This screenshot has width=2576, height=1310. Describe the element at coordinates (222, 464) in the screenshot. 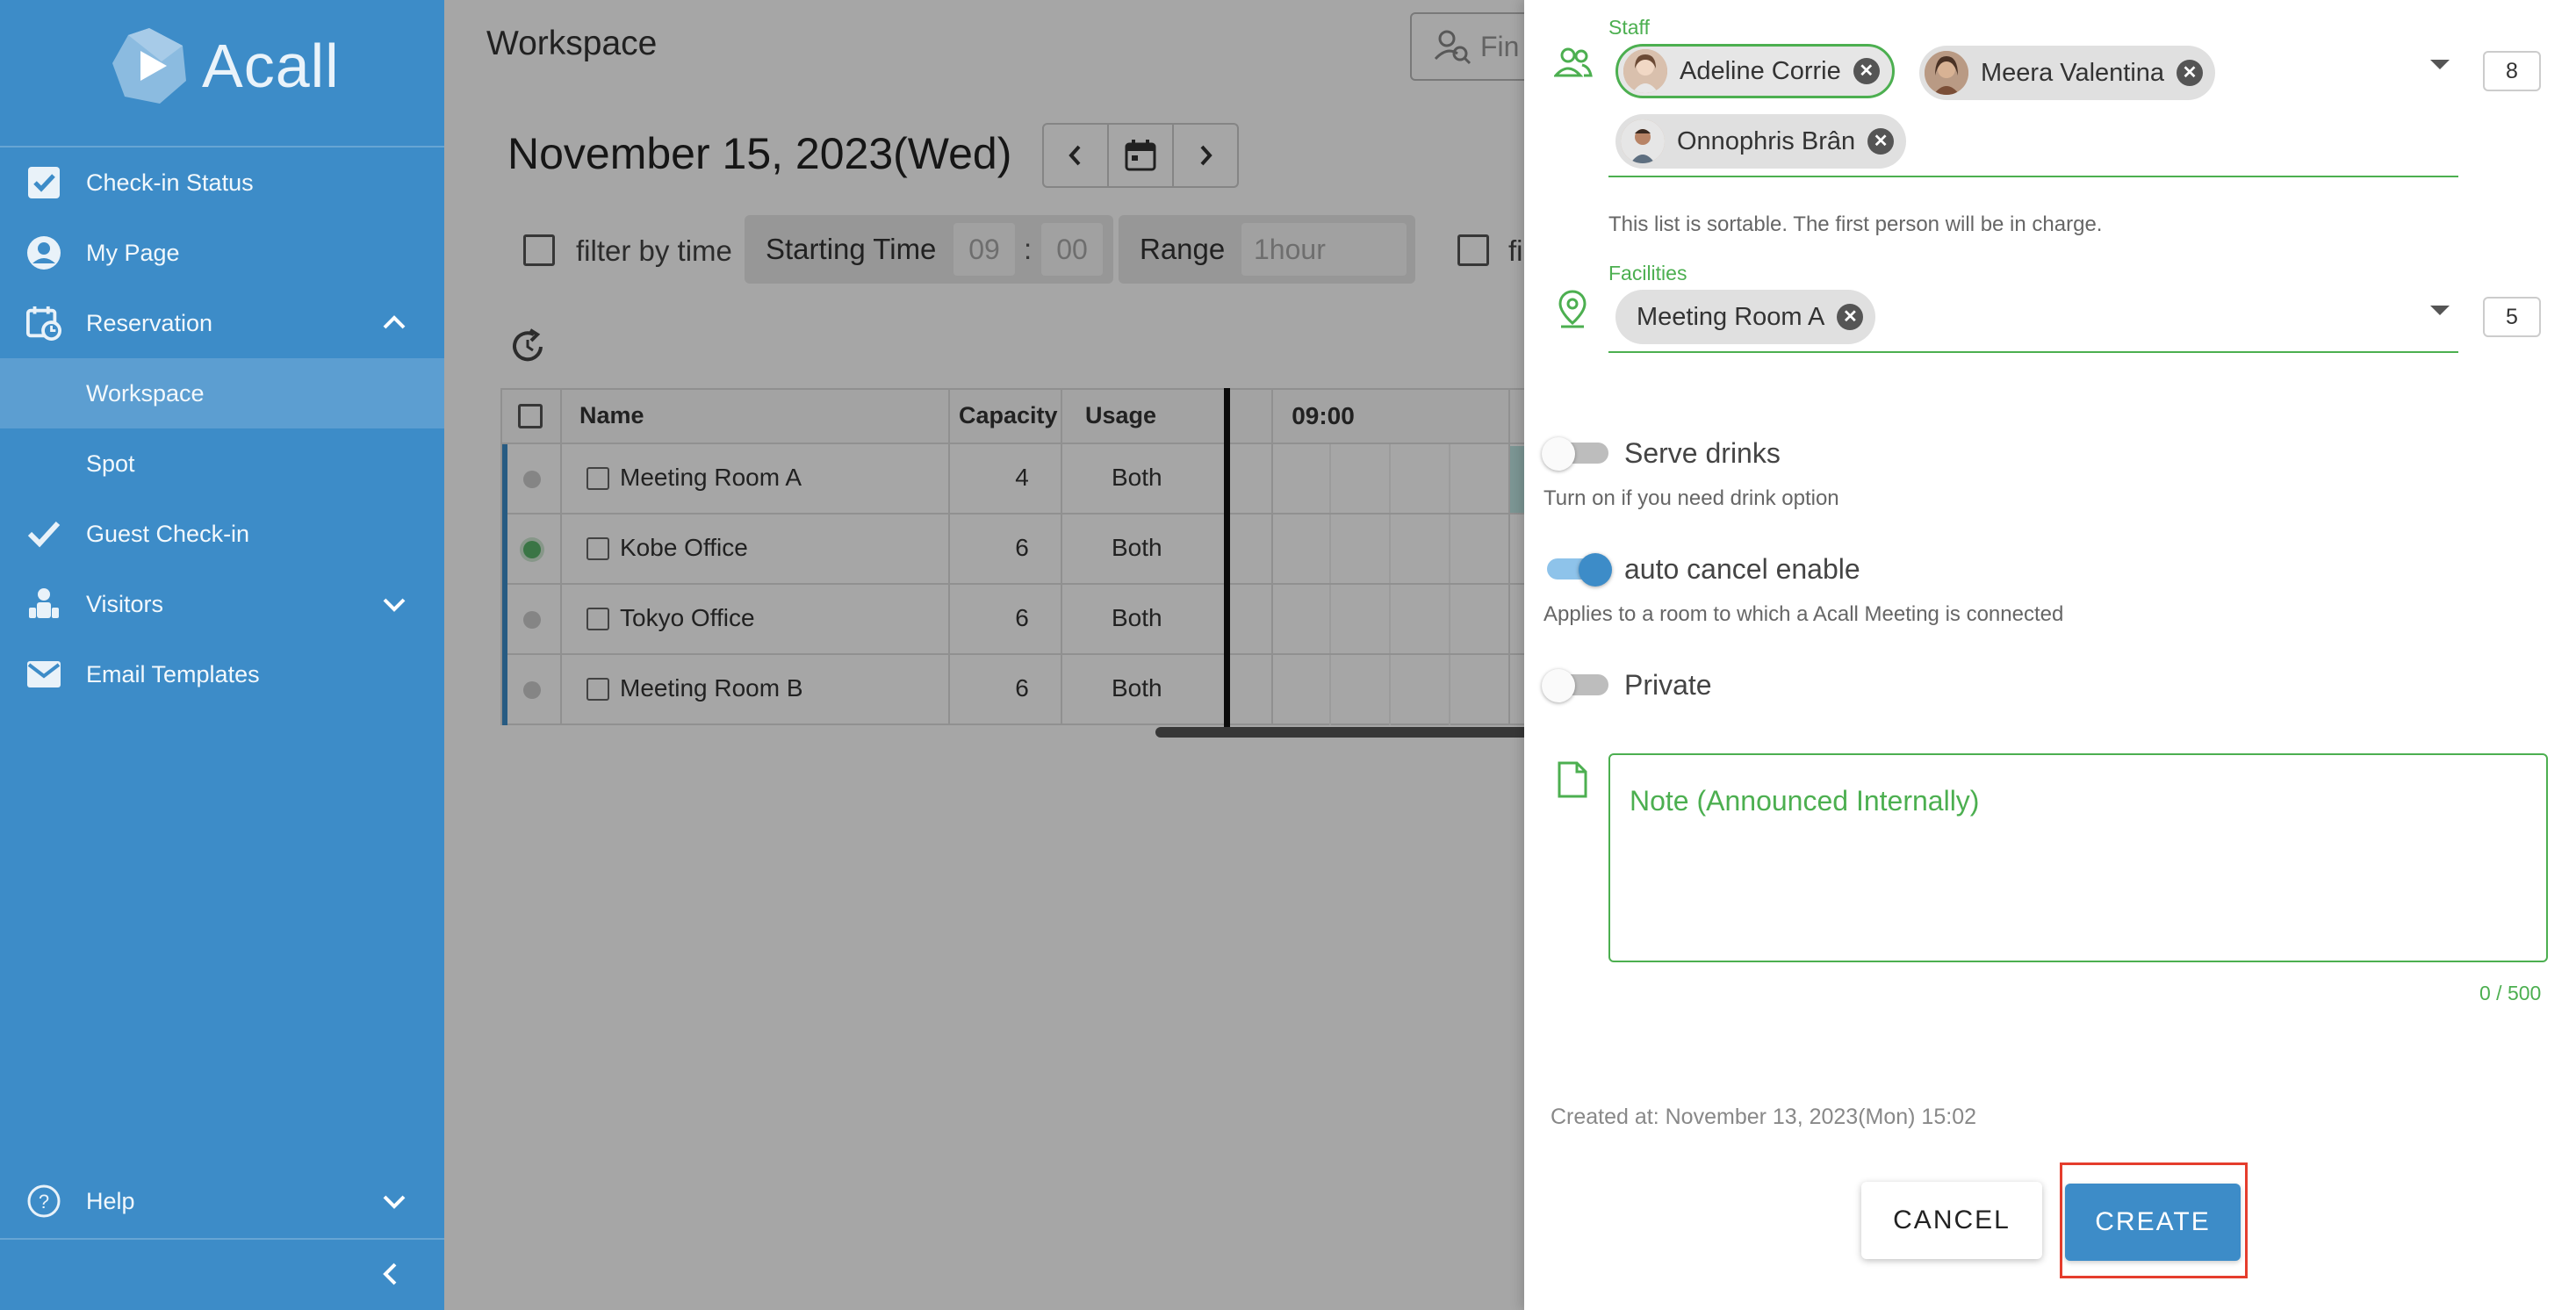

I see `sidebar-item-spot: Spot` at that location.